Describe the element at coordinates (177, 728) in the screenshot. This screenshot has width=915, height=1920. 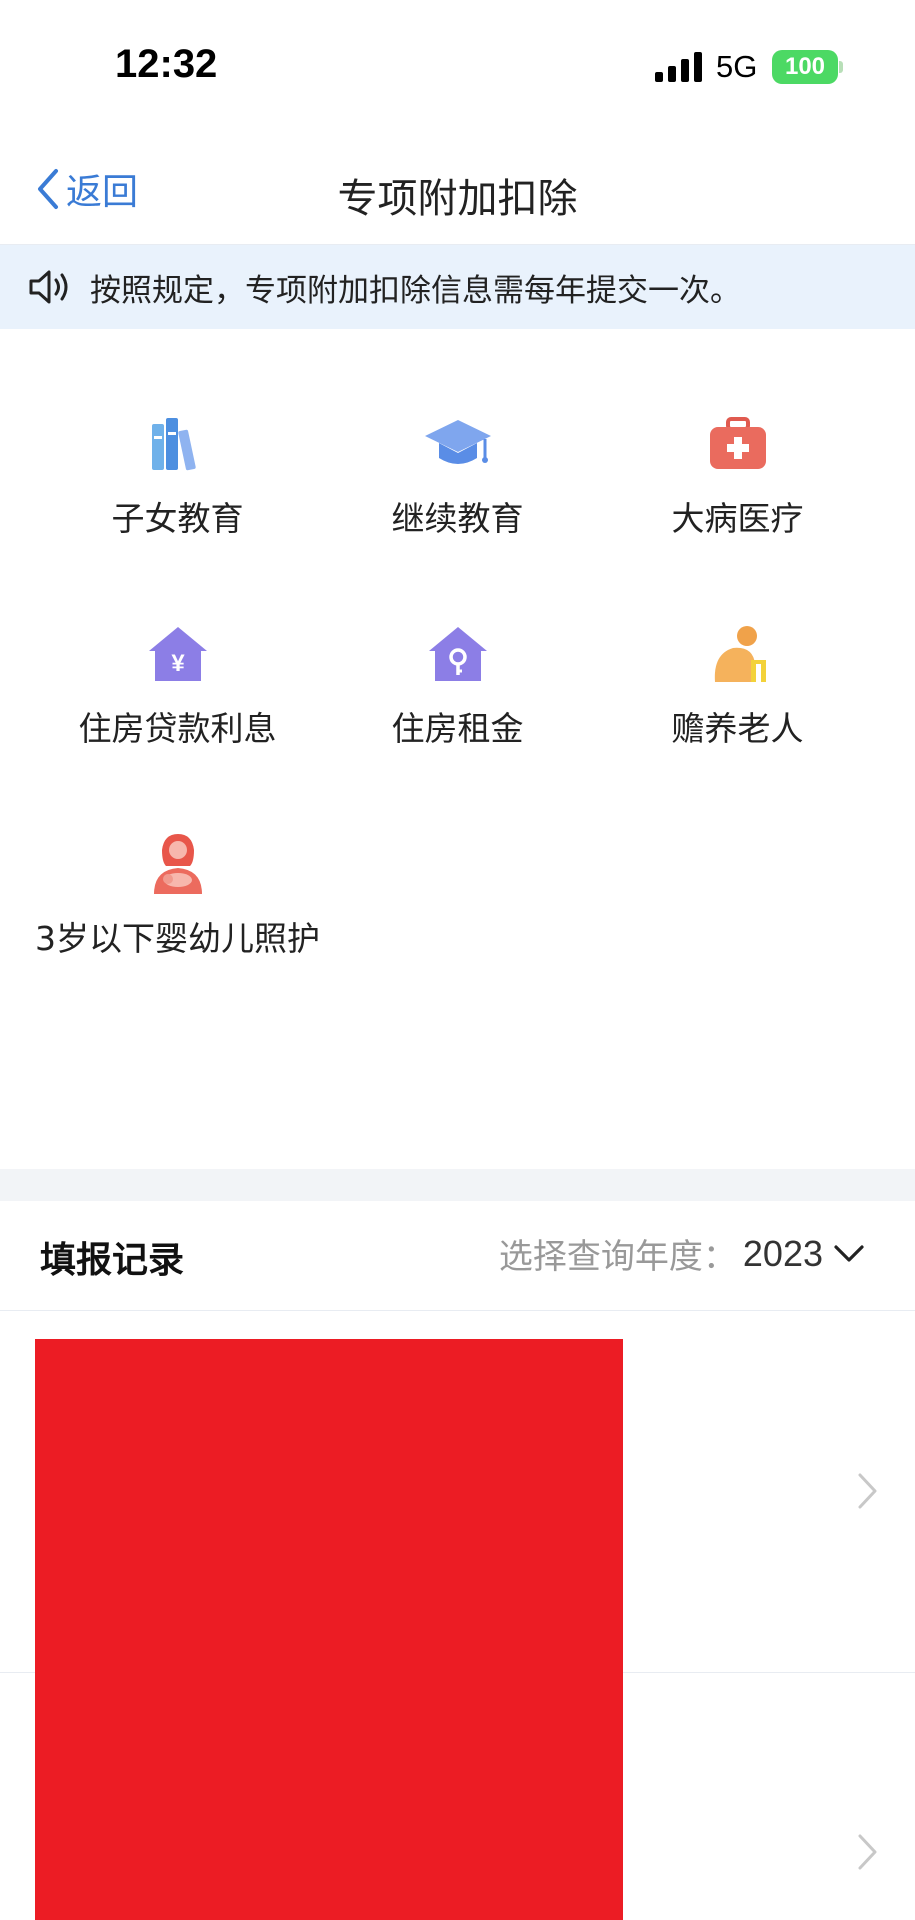
I see `deduction-label: 住房贷款利息` at that location.